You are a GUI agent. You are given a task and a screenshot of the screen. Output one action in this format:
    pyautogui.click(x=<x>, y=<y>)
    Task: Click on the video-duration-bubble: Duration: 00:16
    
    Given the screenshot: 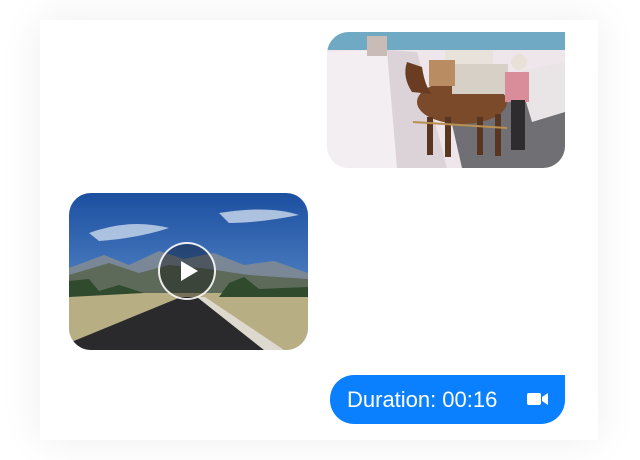 What is the action you would take?
    pyautogui.click(x=447, y=399)
    